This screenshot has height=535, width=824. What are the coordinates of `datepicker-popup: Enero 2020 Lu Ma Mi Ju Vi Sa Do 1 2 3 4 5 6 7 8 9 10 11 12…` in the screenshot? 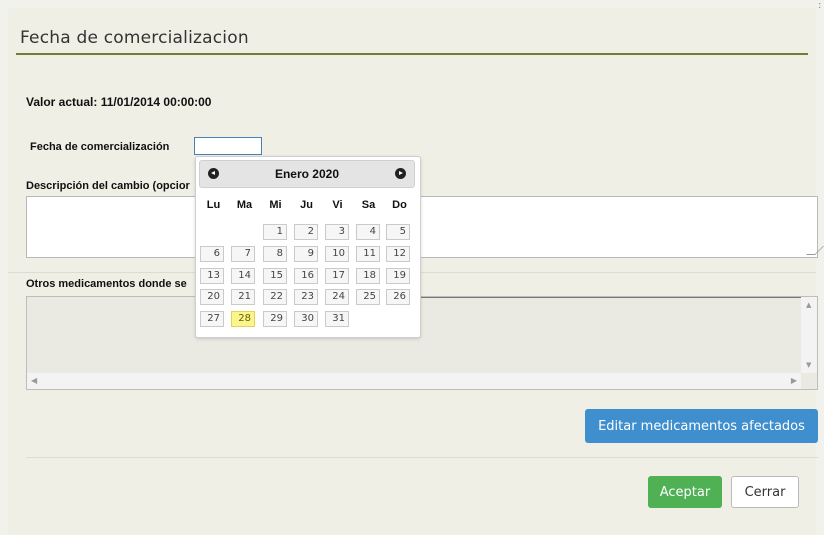 It's located at (308, 247).